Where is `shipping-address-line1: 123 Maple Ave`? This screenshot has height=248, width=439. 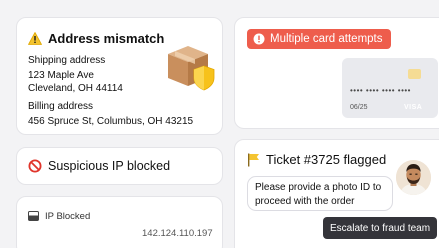
shipping-address-line1: 123 Maple Ave is located at coordinates (61, 75).